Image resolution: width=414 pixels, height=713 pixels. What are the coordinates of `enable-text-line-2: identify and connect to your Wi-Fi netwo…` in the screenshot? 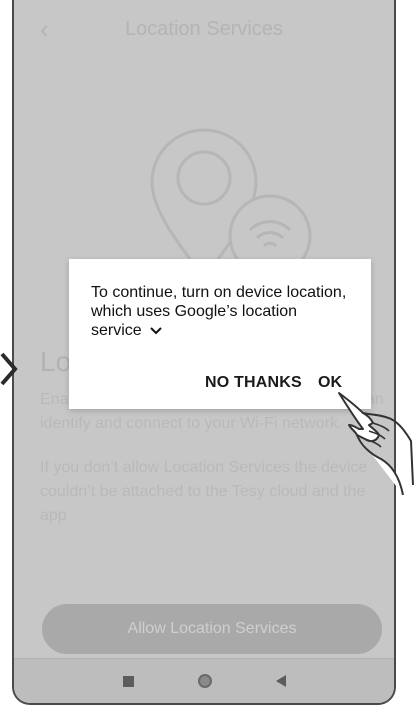 It's located at (191, 423).